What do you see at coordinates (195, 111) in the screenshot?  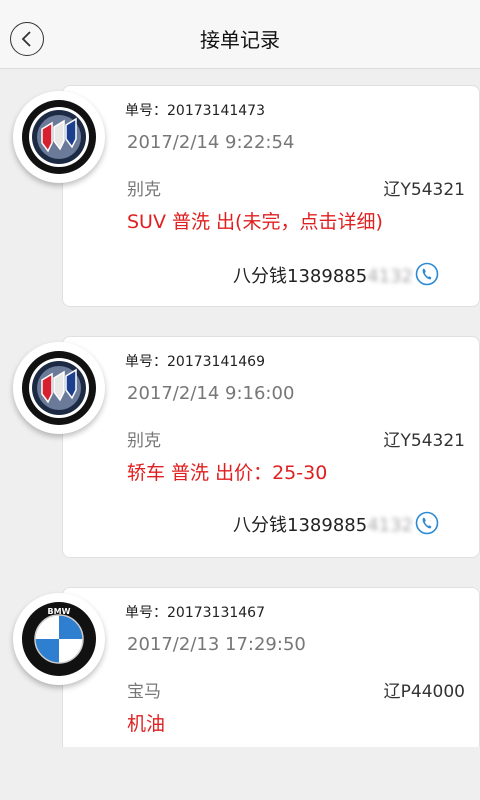 I see `order-number: 单号：20173141473` at bounding box center [195, 111].